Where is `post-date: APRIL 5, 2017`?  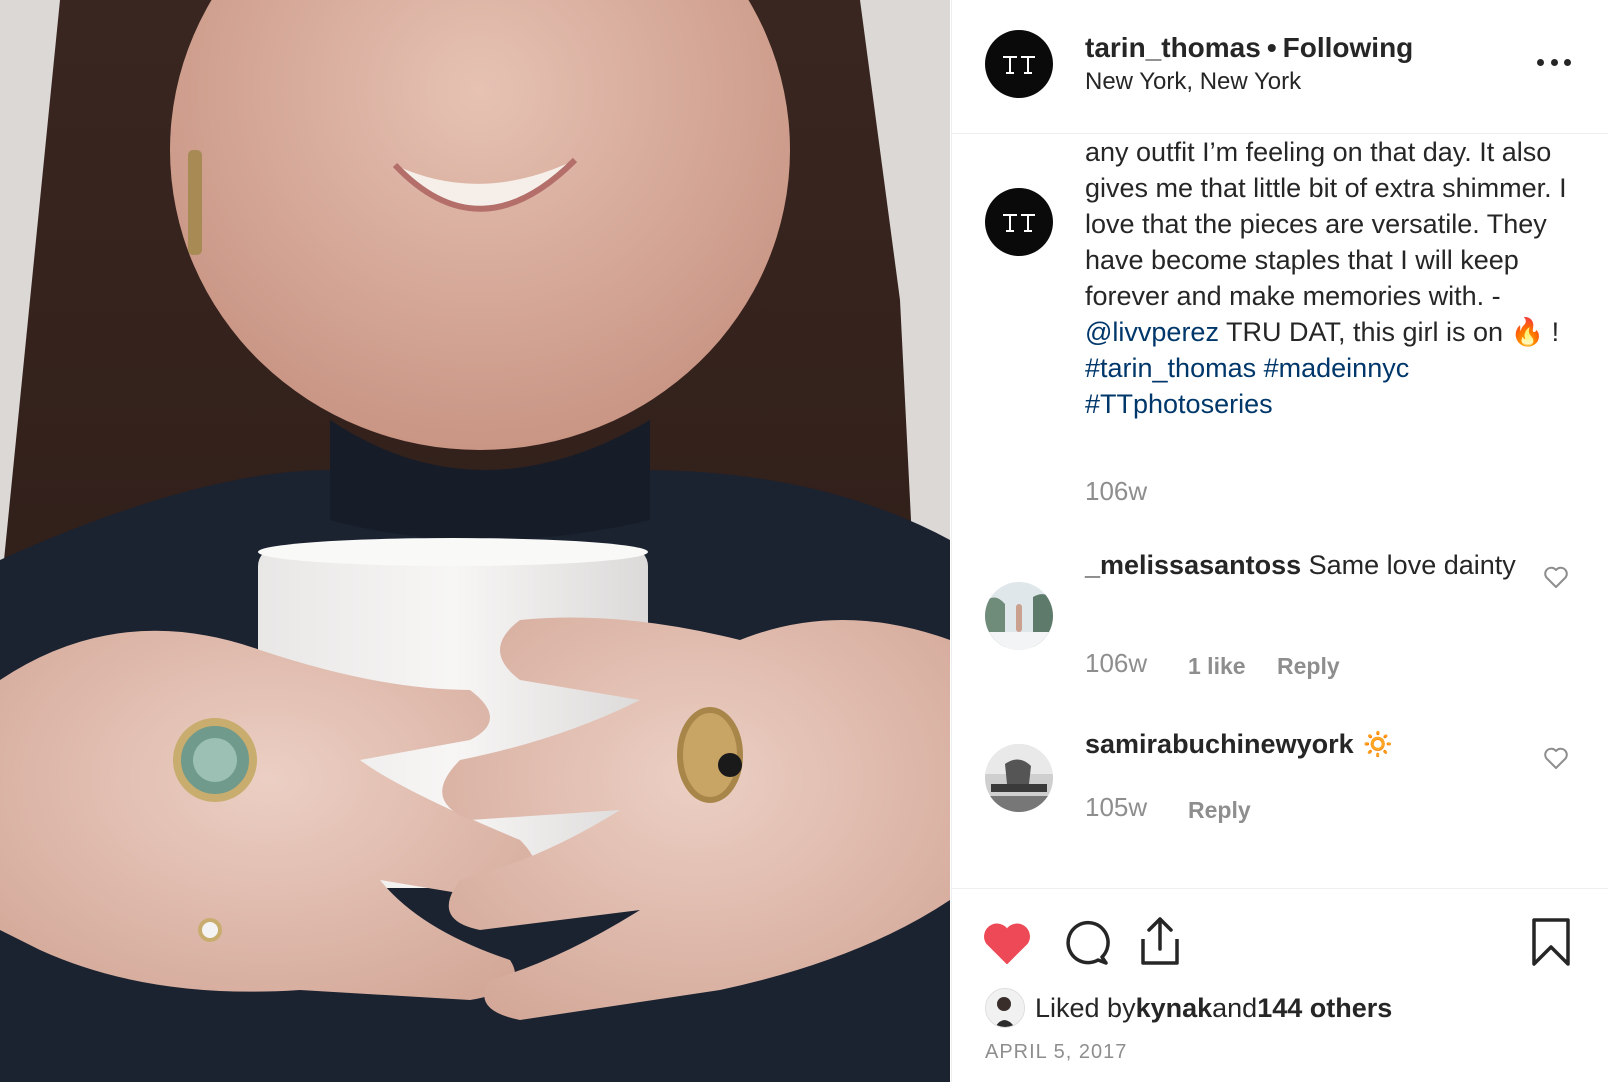
post-date: APRIL 5, 2017 is located at coordinates (1056, 1052).